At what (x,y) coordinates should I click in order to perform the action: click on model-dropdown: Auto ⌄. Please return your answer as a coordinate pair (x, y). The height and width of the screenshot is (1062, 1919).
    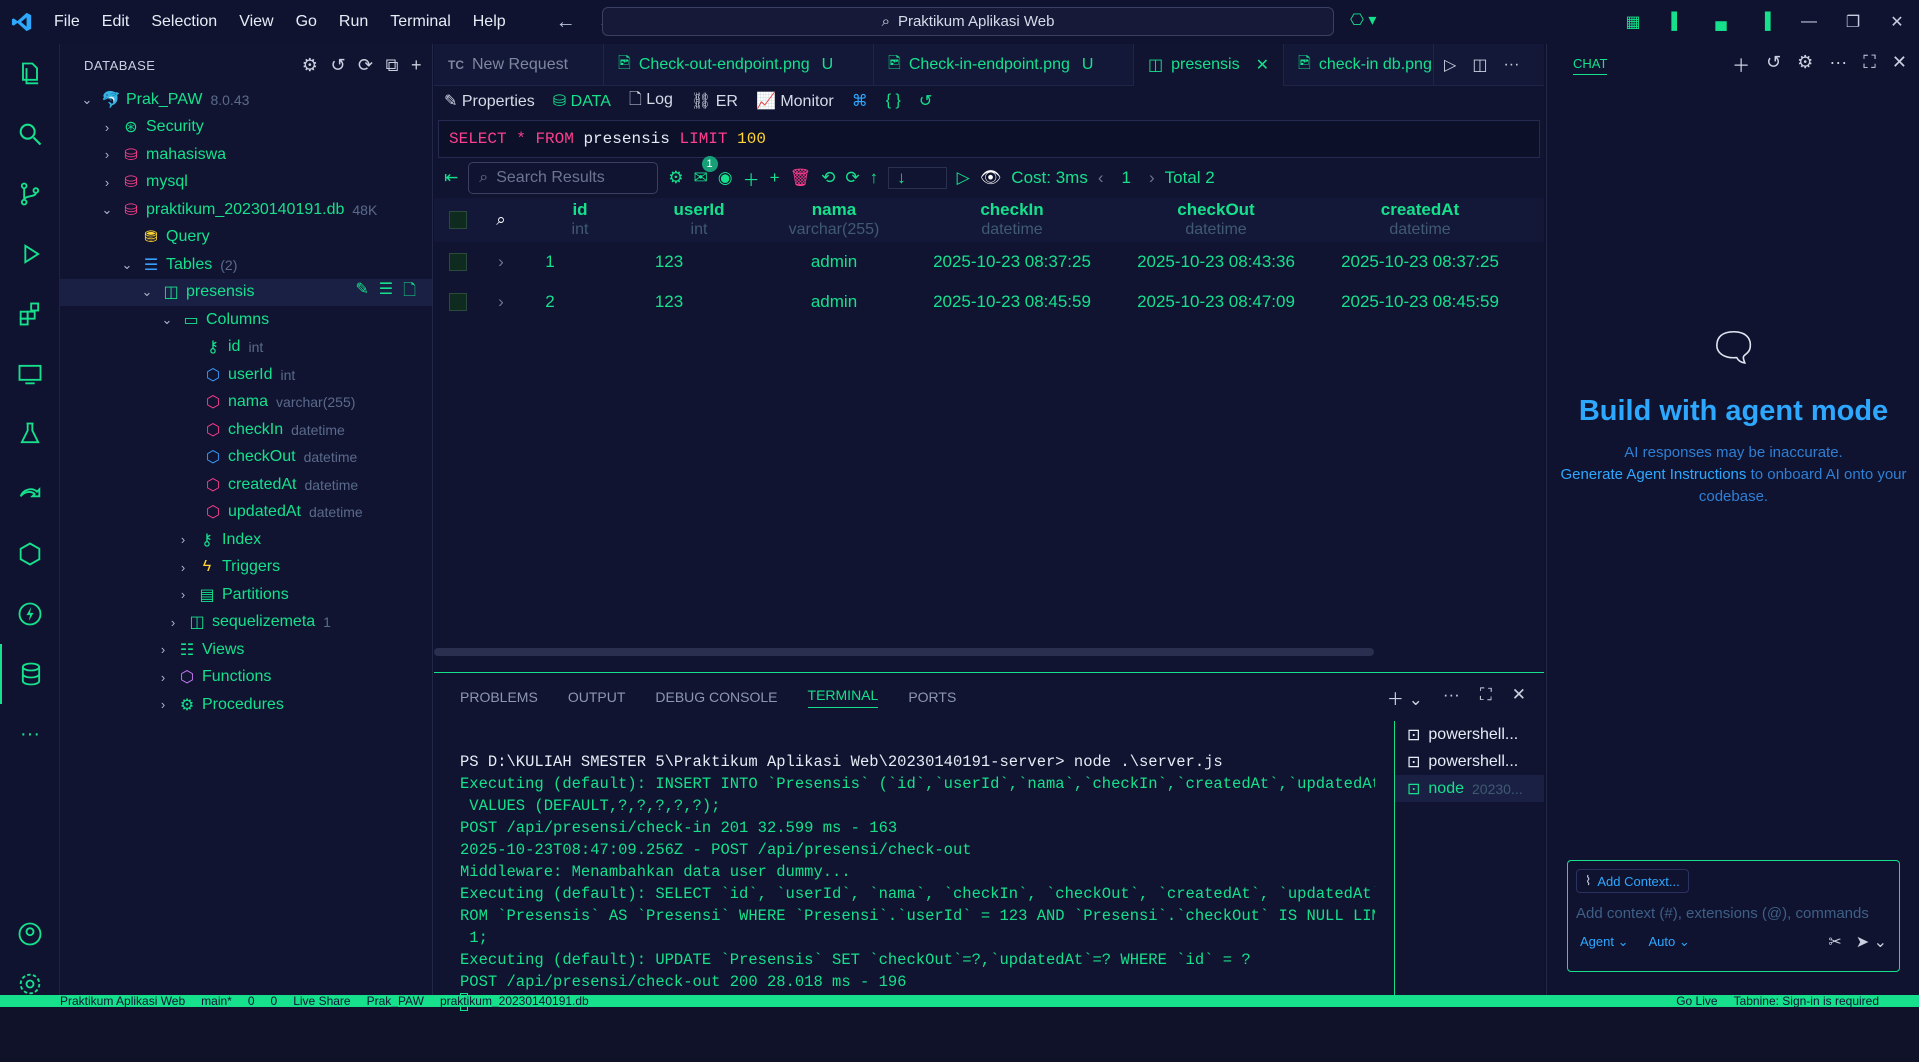
    Looking at the image, I should click on (1669, 942).